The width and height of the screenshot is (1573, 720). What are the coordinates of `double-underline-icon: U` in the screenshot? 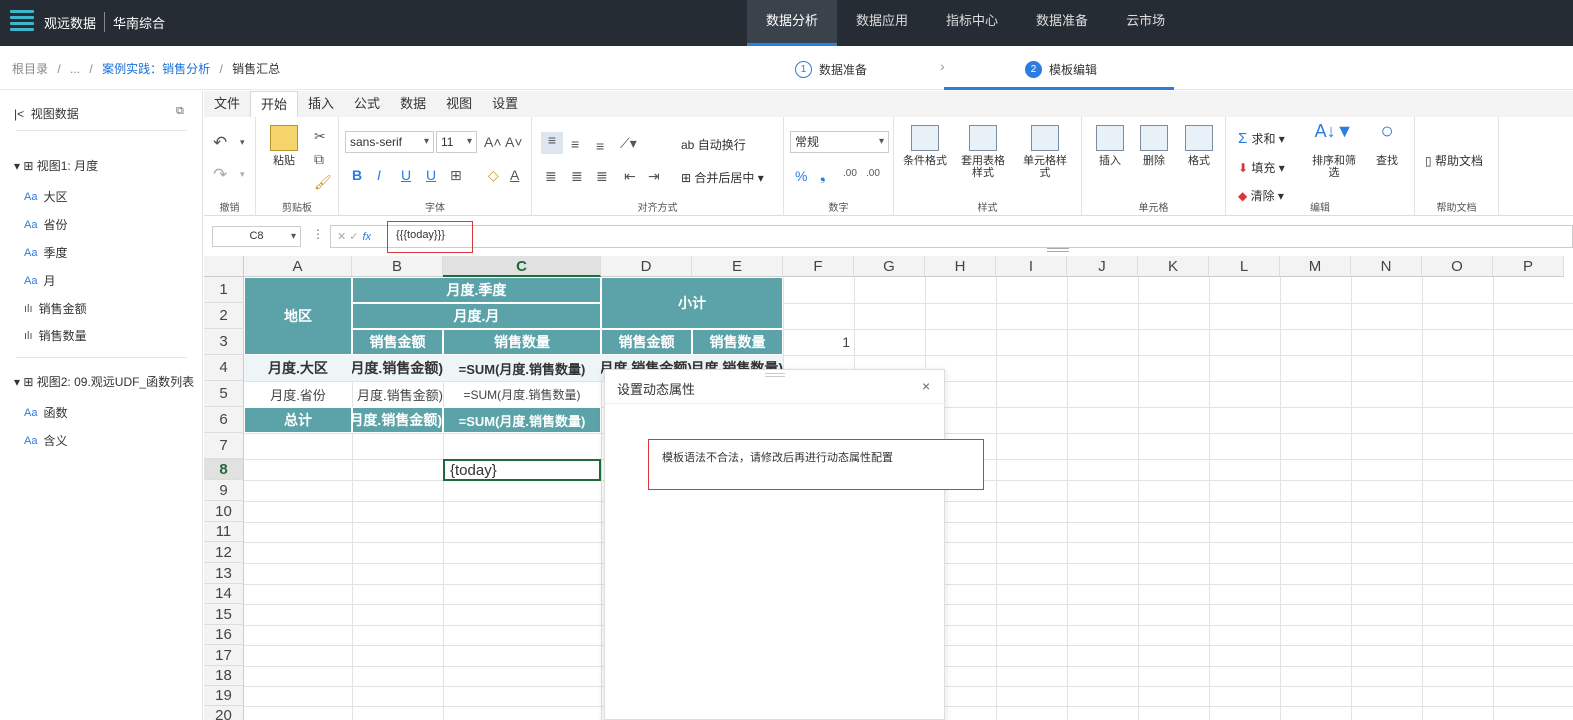 It's located at (431, 175).